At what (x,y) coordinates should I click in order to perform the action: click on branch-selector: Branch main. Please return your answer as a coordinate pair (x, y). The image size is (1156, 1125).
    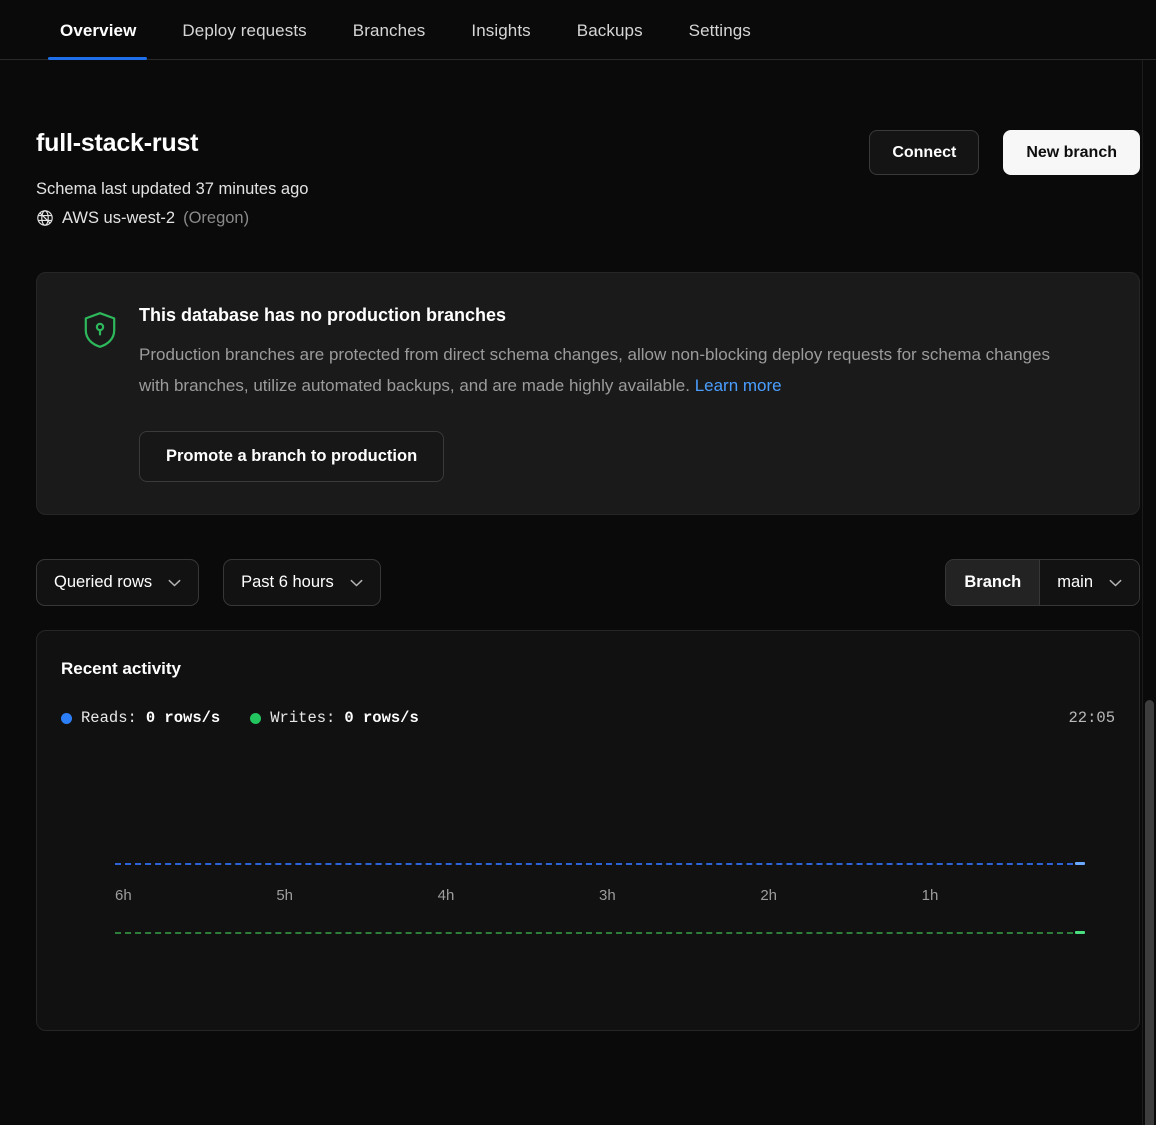
    Looking at the image, I should click on (1042, 583).